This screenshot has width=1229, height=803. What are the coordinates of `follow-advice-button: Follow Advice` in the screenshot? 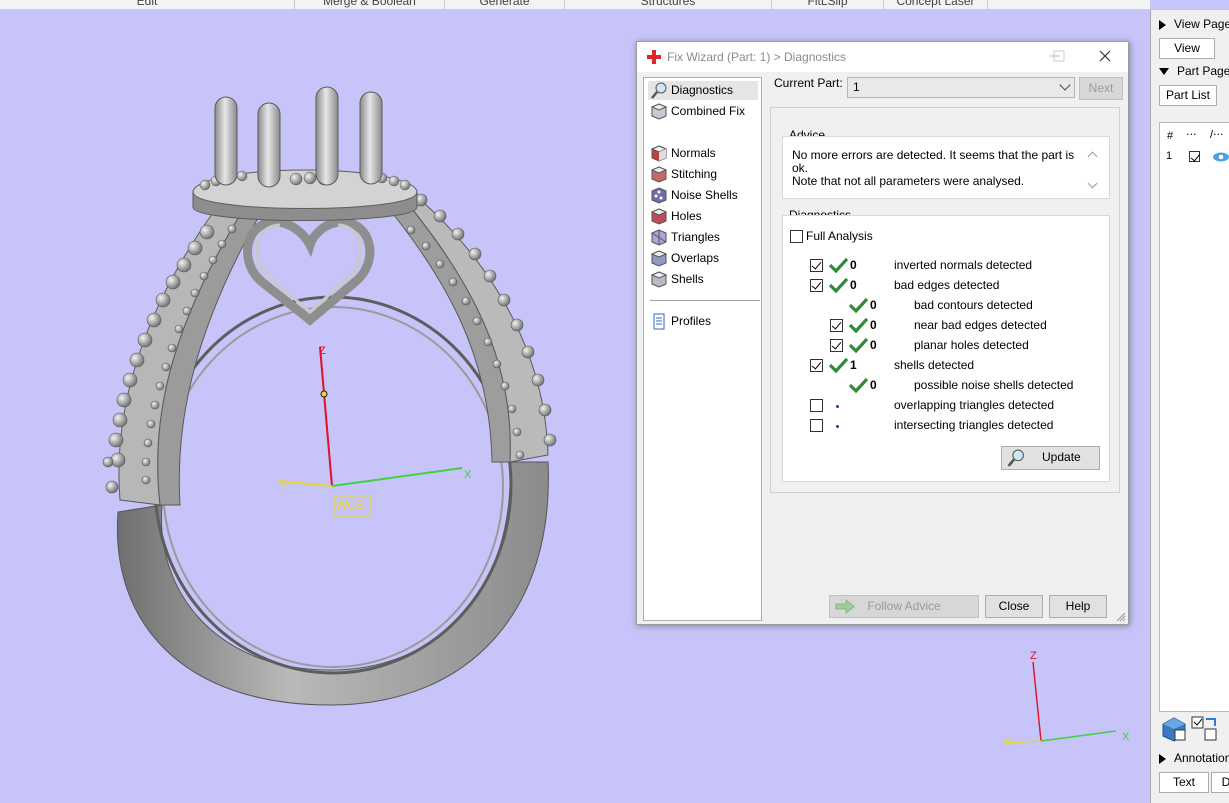 It's located at (904, 606).